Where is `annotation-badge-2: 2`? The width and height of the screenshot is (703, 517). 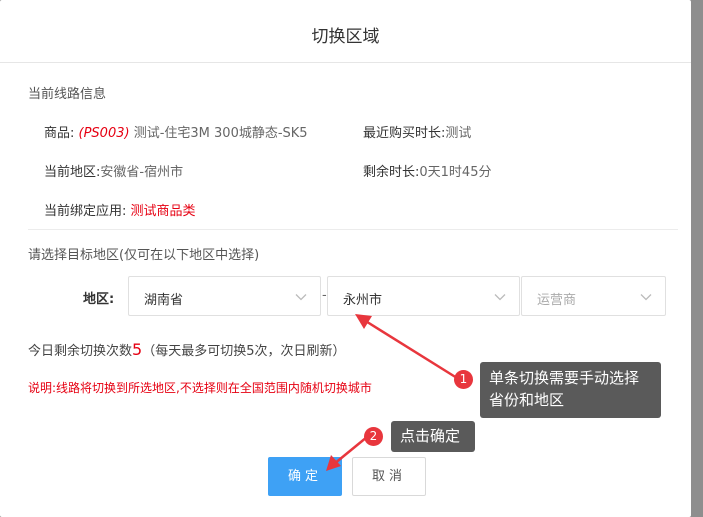
annotation-badge-2: 2 is located at coordinates (373, 436).